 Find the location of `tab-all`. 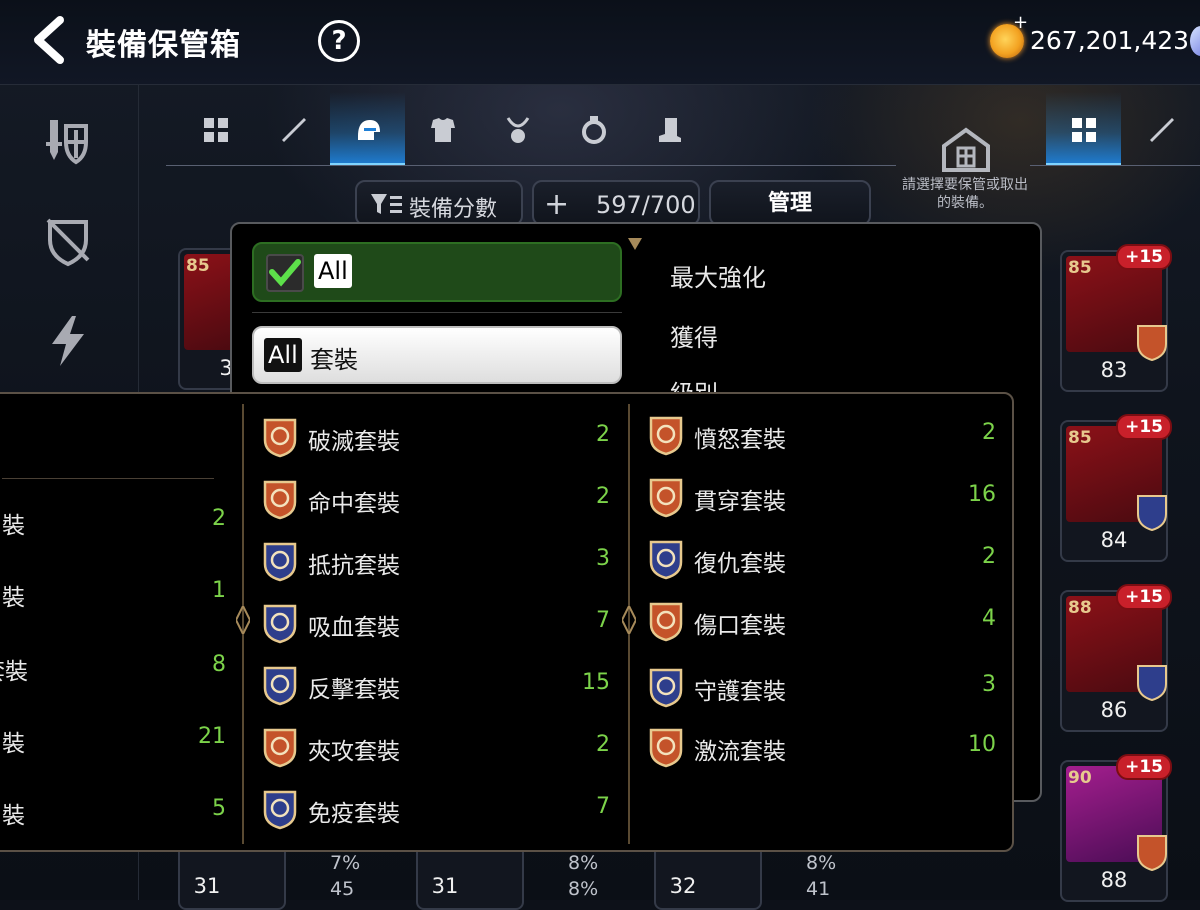

tab-all is located at coordinates (215, 129).